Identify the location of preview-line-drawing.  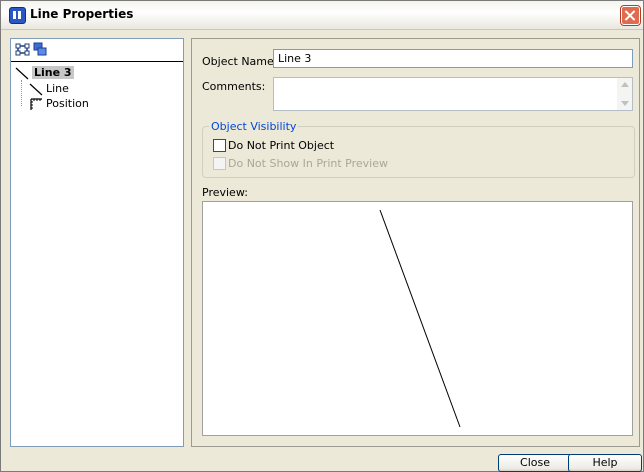
(420, 318).